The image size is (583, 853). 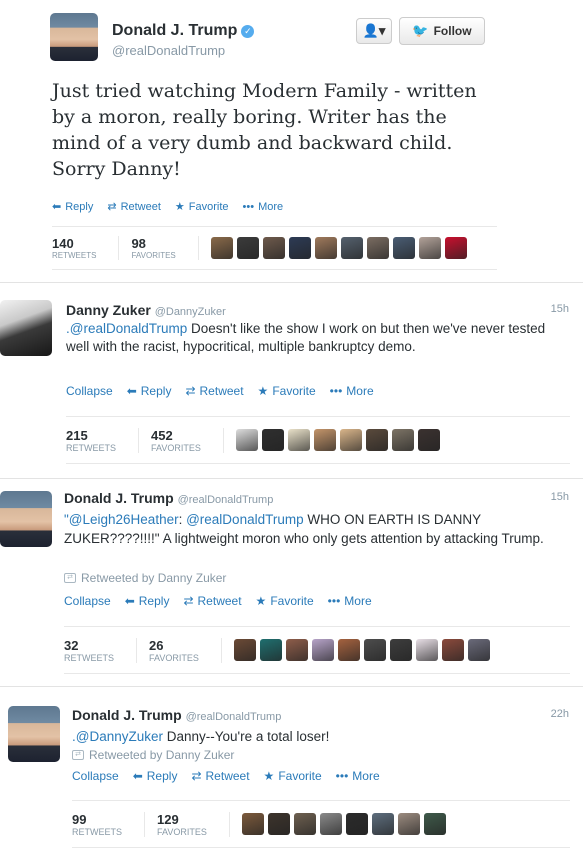 What do you see at coordinates (74, 255) in the screenshot?
I see `retweets-label: RETWEETS` at bounding box center [74, 255].